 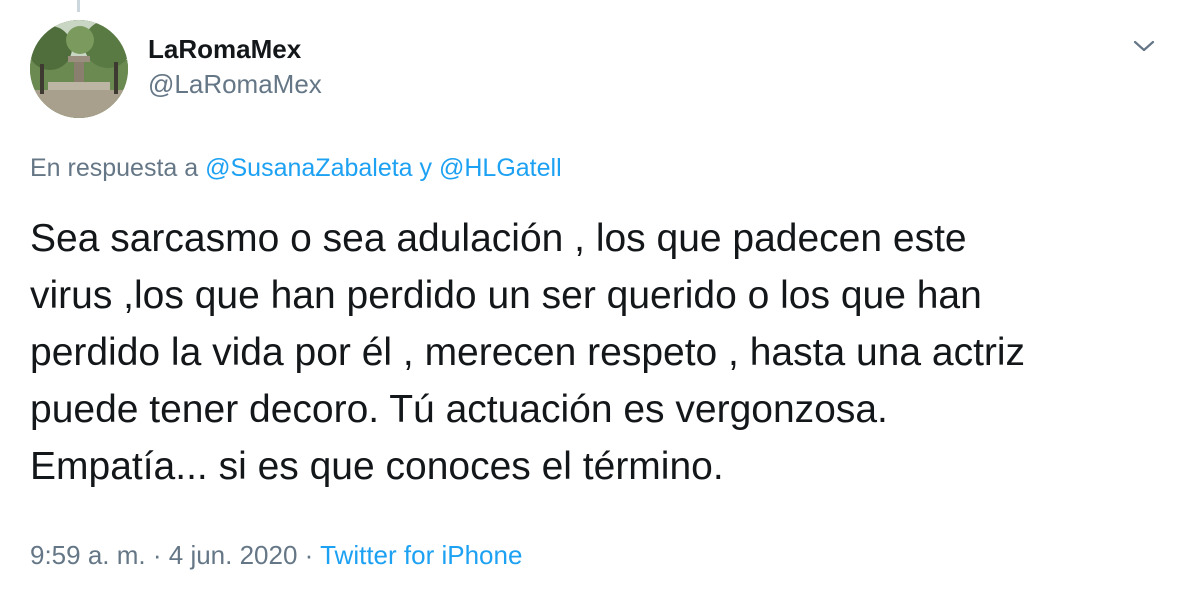 I want to click on reply-prefix: En respuesta a, so click(x=114, y=168).